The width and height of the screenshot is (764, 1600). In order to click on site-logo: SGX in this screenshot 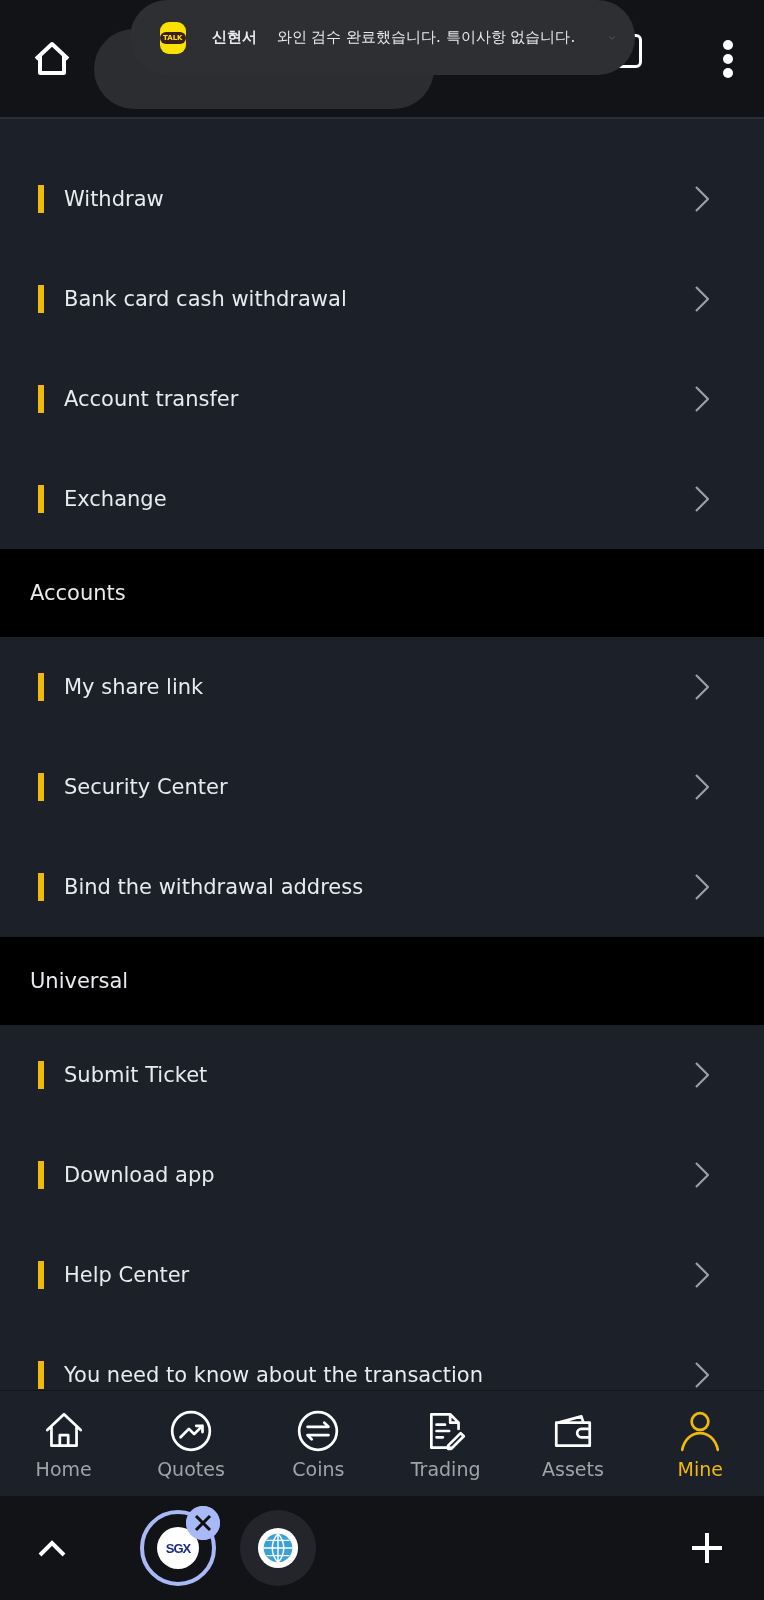, I will do `click(178, 1548)`.